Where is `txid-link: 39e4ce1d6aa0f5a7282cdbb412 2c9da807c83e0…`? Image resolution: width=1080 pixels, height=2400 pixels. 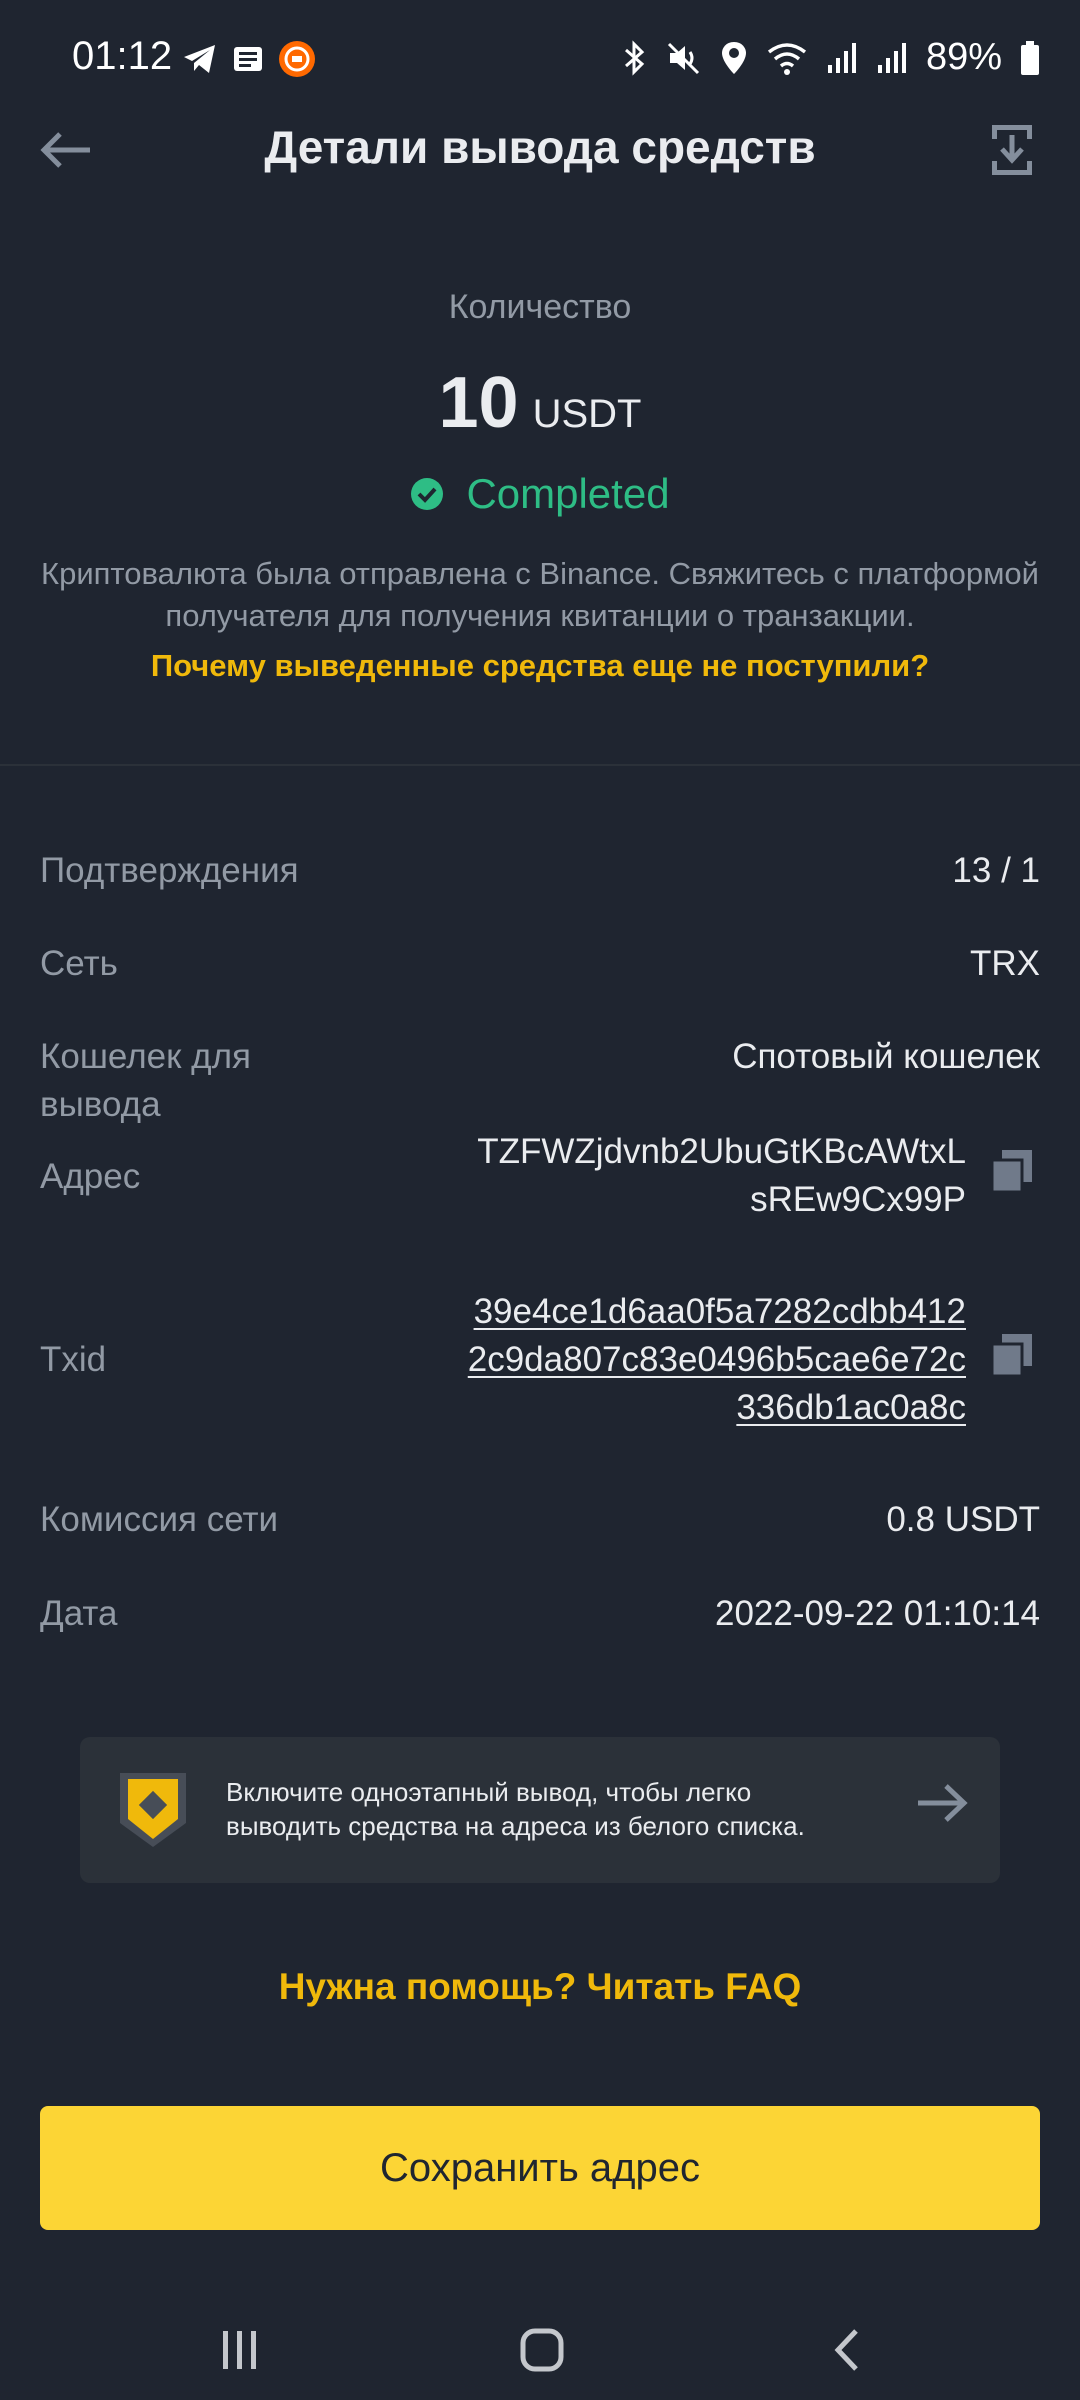 txid-link: 39e4ce1d6aa0f5a7282cdbb412 2c9da807c83e0… is located at coordinates (717, 1360).